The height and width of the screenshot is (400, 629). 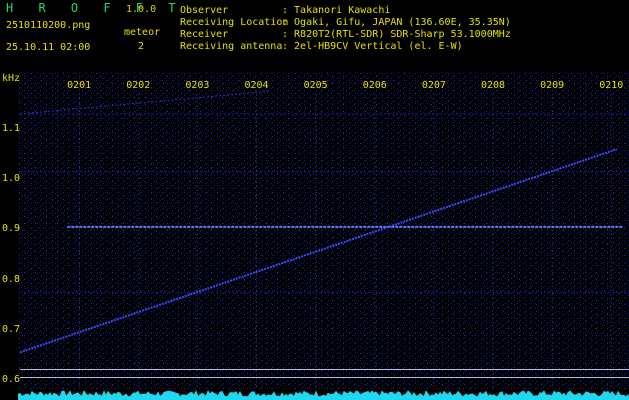 What do you see at coordinates (11, 329) in the screenshot?
I see `y-tick-label: 0.7` at bounding box center [11, 329].